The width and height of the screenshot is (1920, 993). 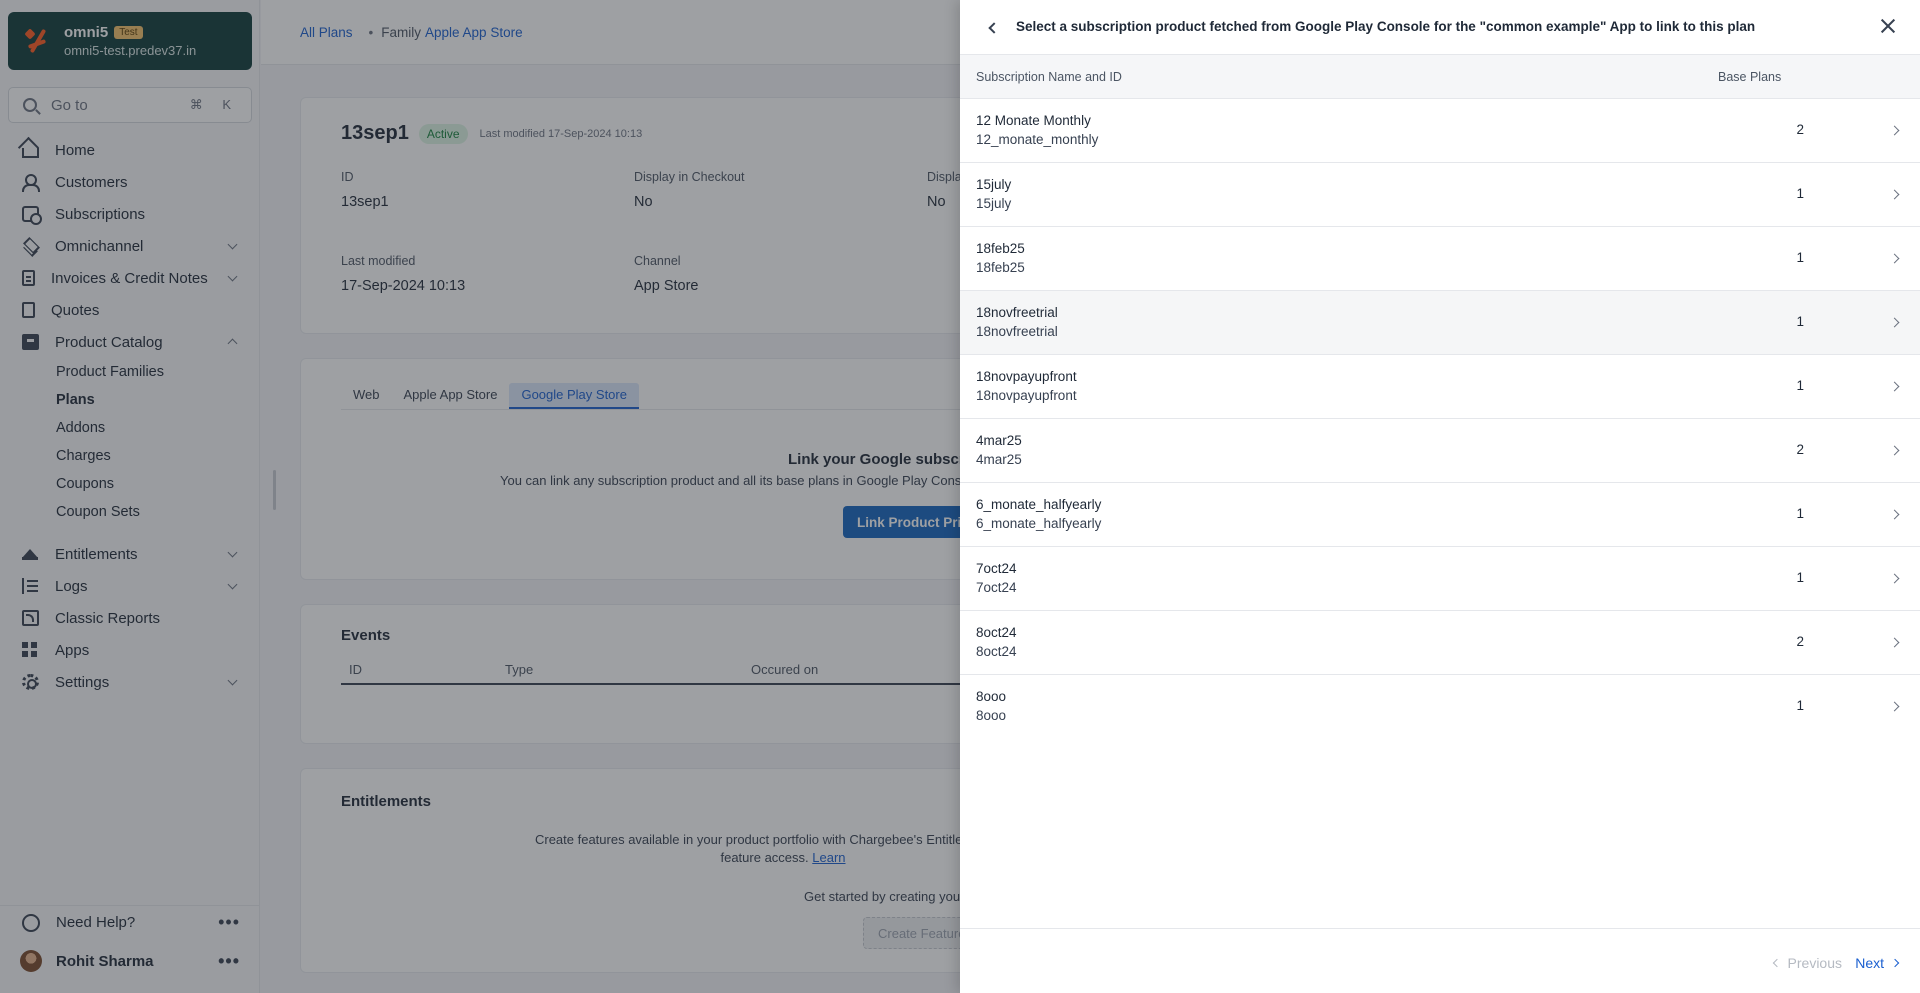 I want to click on subscription-id: 18feb25, so click(x=1000, y=267).